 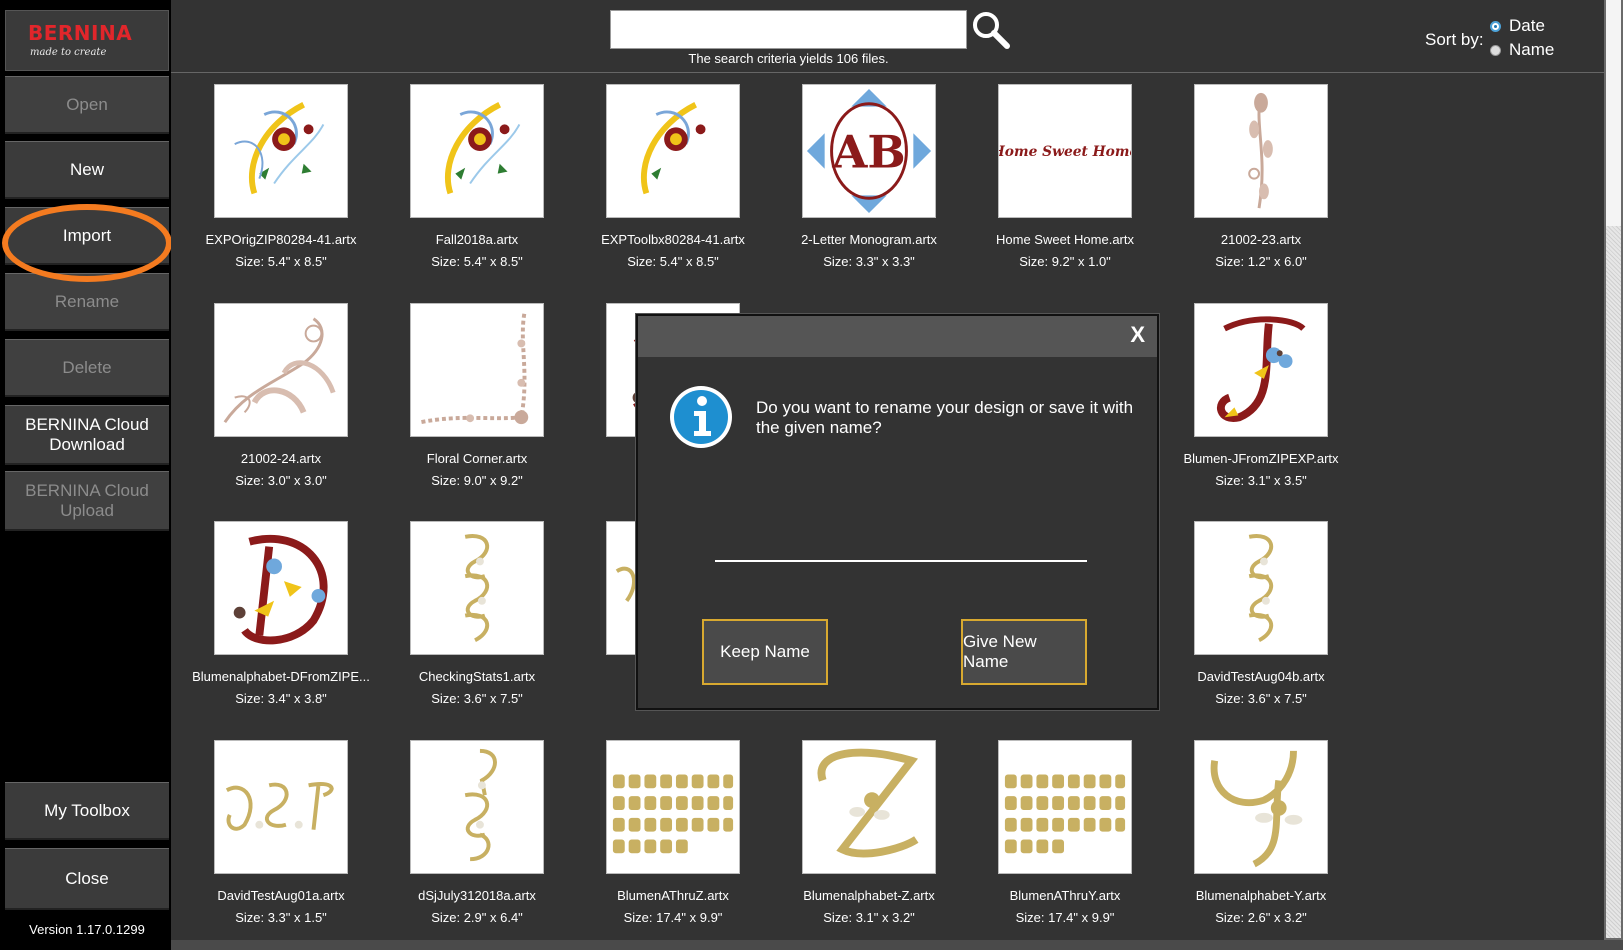 I want to click on give-new-name-button: Give New Name, so click(x=1024, y=652).